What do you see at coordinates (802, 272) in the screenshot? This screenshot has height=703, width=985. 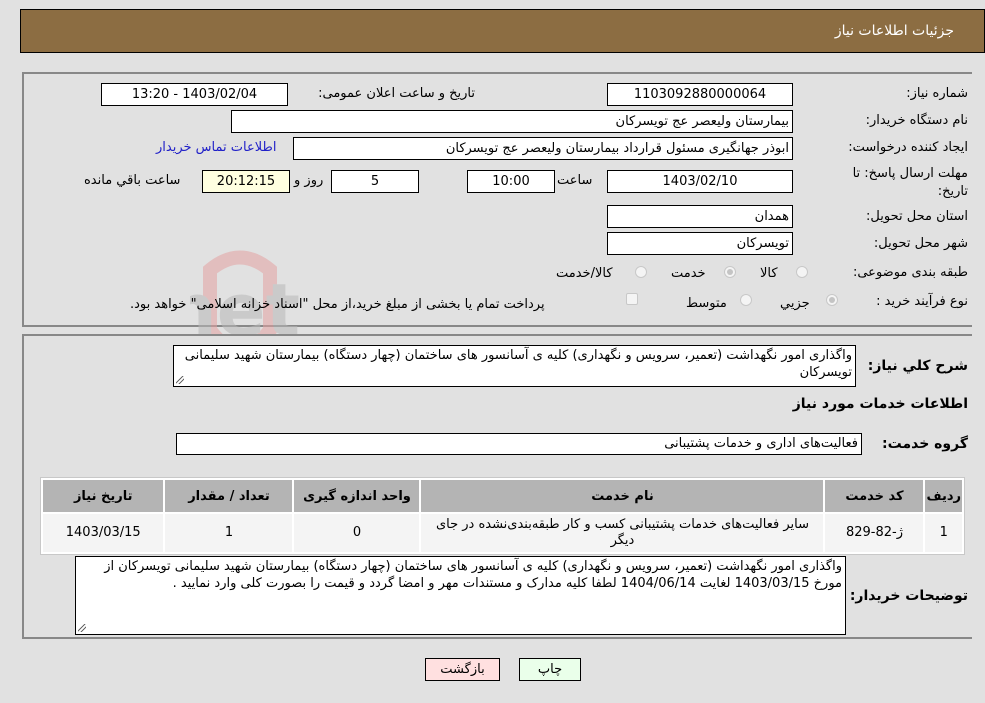 I see `category-radio-goods` at bounding box center [802, 272].